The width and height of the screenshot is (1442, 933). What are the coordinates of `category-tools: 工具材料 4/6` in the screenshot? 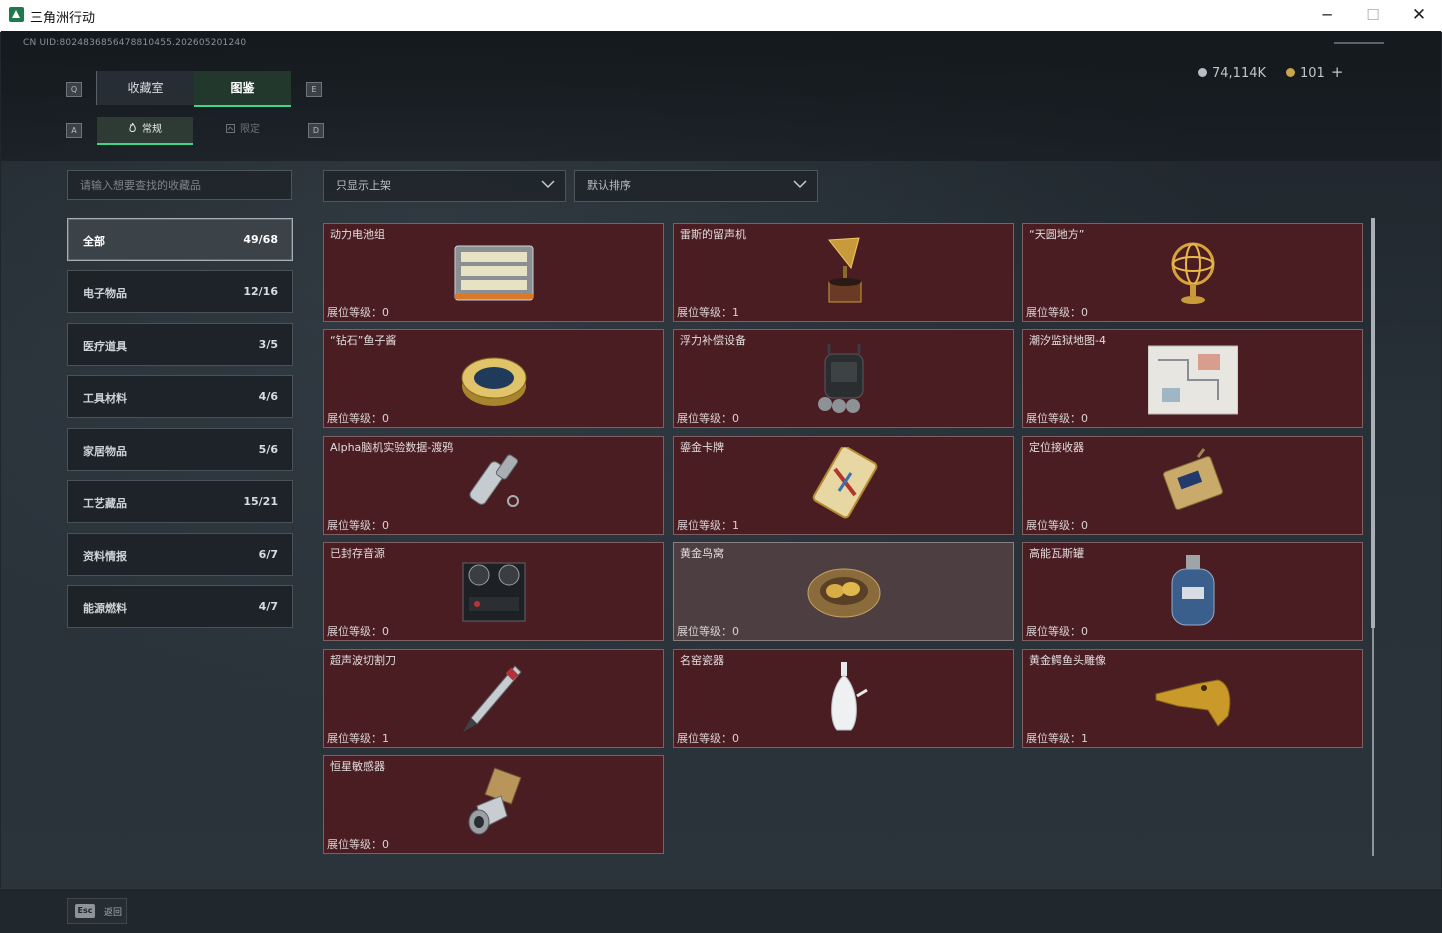 It's located at (180, 396).